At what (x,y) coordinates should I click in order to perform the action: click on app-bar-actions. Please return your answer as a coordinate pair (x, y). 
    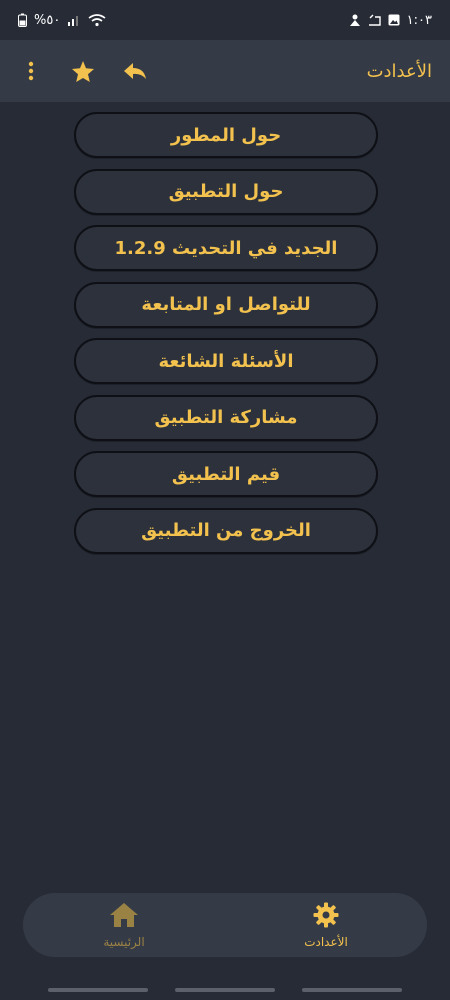
    Looking at the image, I should click on (83, 71).